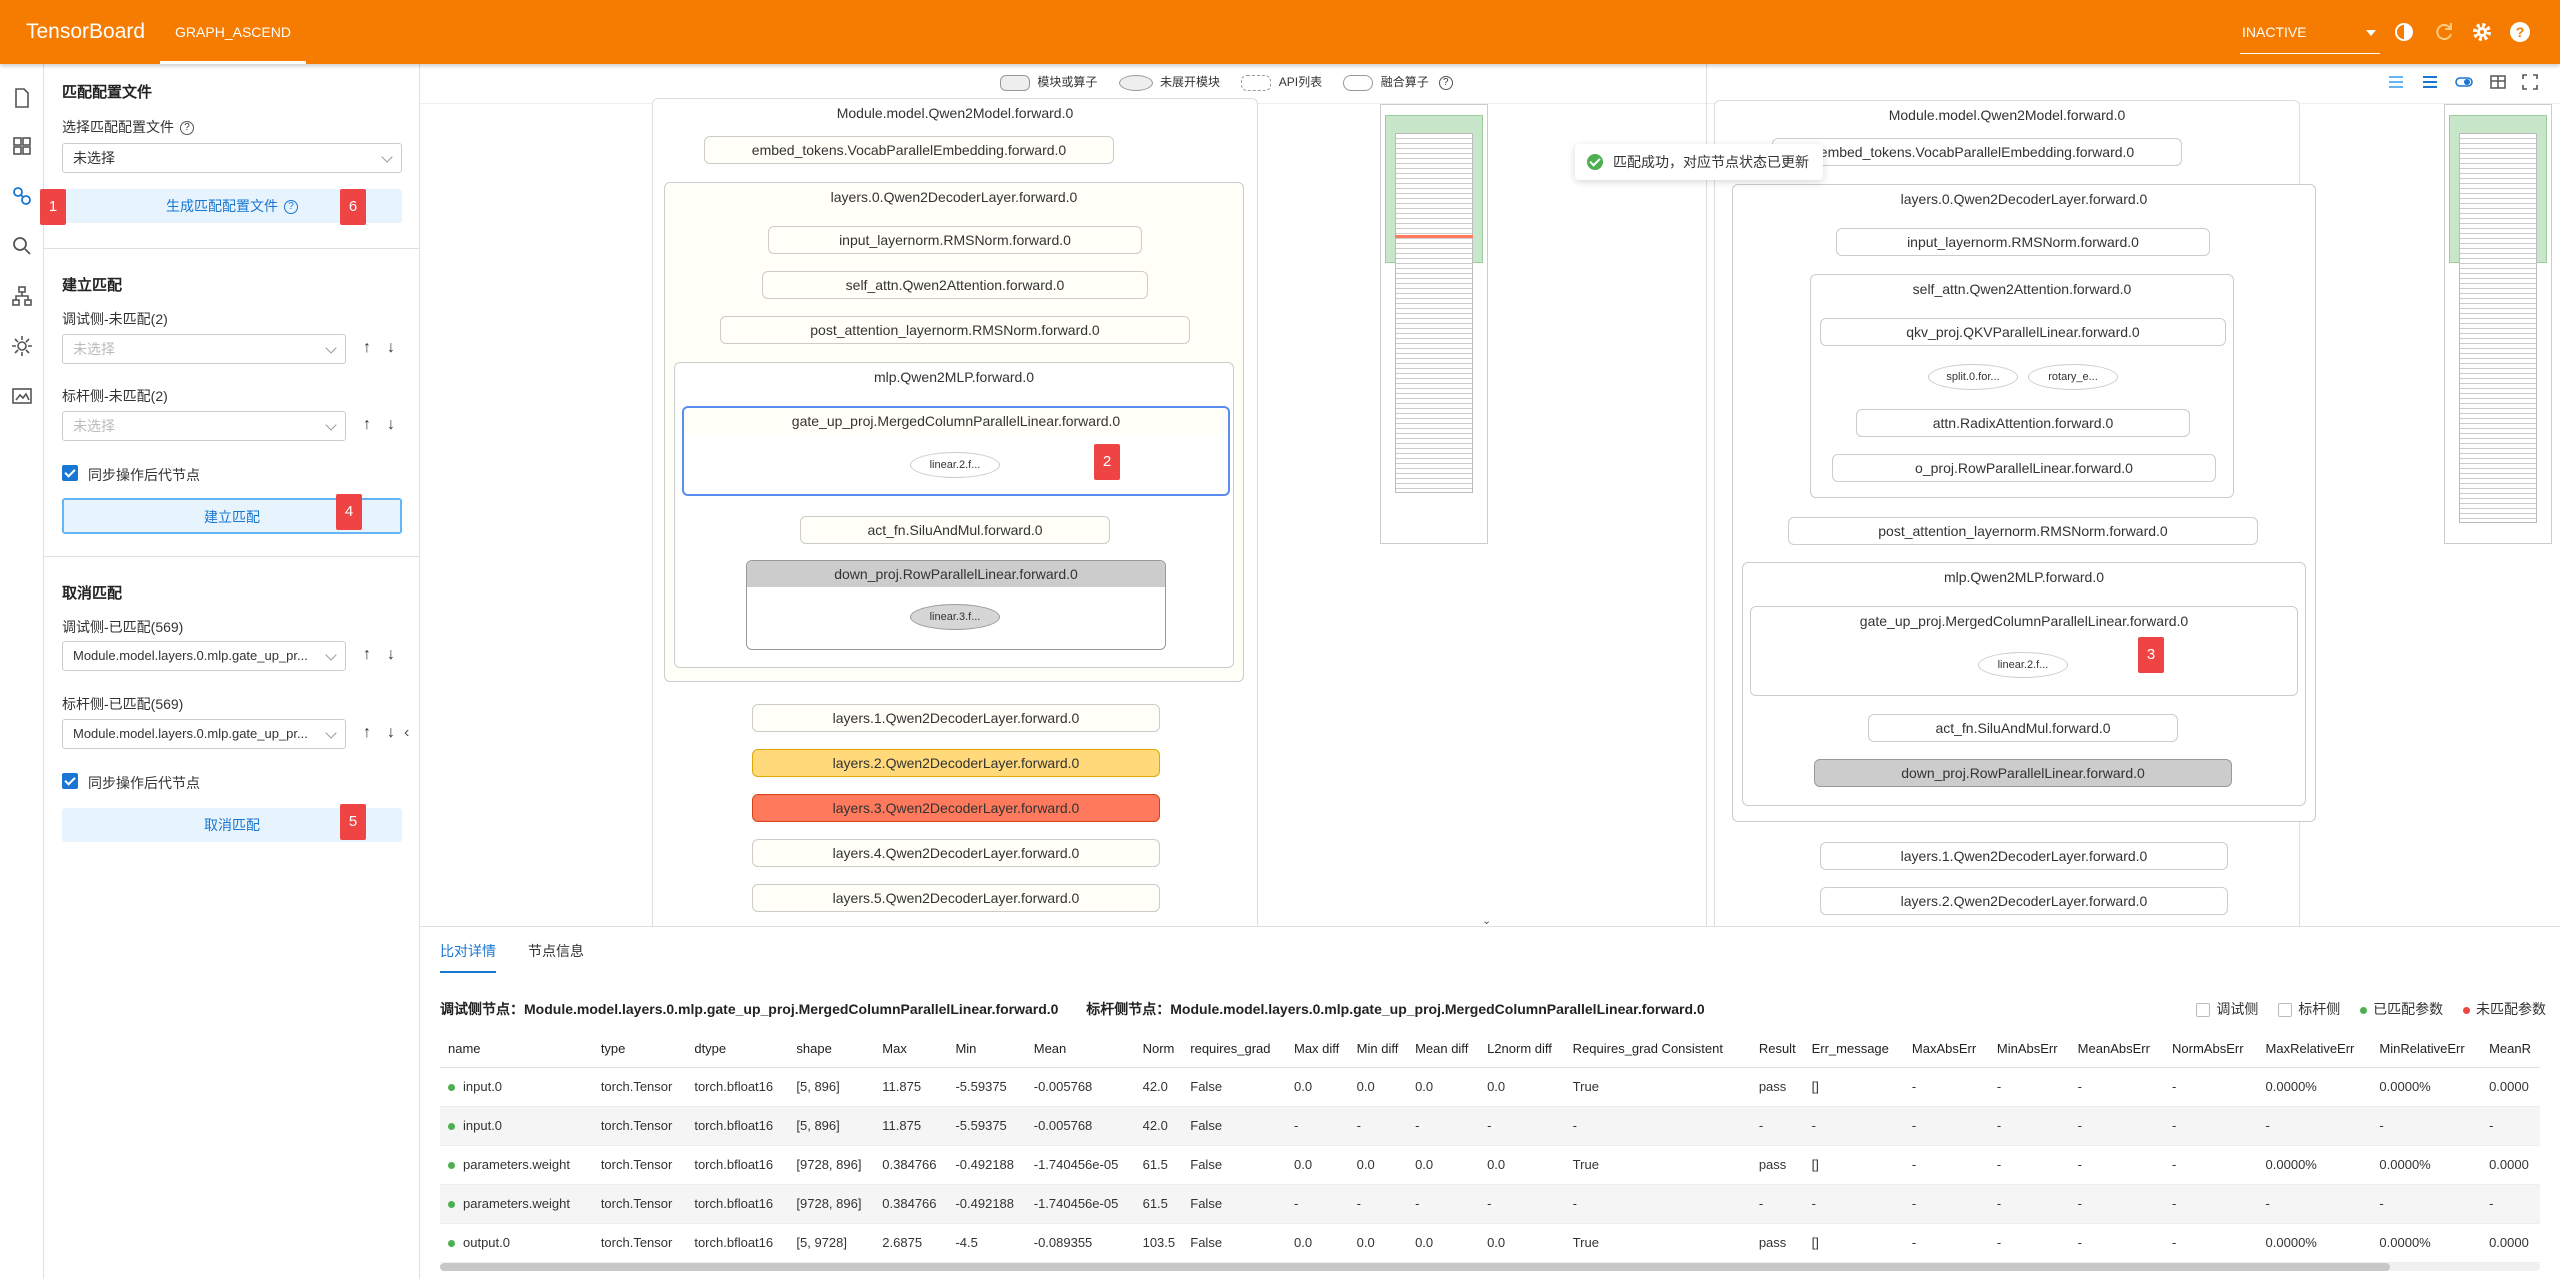 Image resolution: width=2560 pixels, height=1279 pixels. What do you see at coordinates (2396, 82) in the screenshot?
I see `list-view-icon` at bounding box center [2396, 82].